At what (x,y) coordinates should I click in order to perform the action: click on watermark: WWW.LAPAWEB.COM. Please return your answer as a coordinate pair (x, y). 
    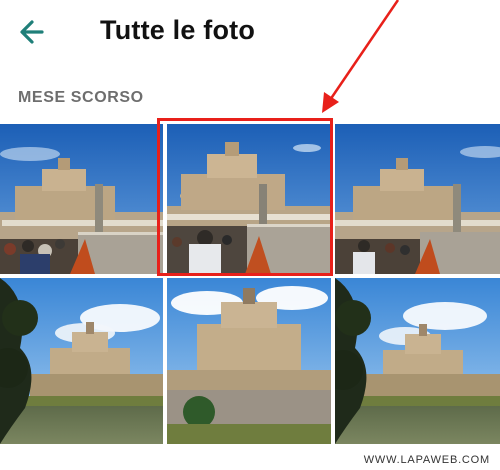
    Looking at the image, I should click on (426, 460).